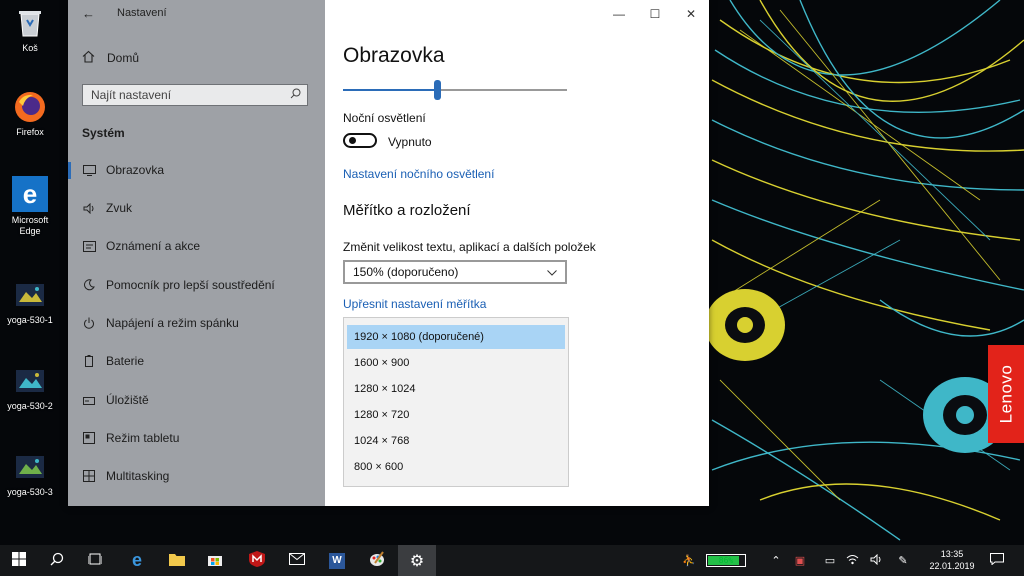 This screenshot has width=1024, height=576. I want to click on chevron-down-icon, so click(552, 272).